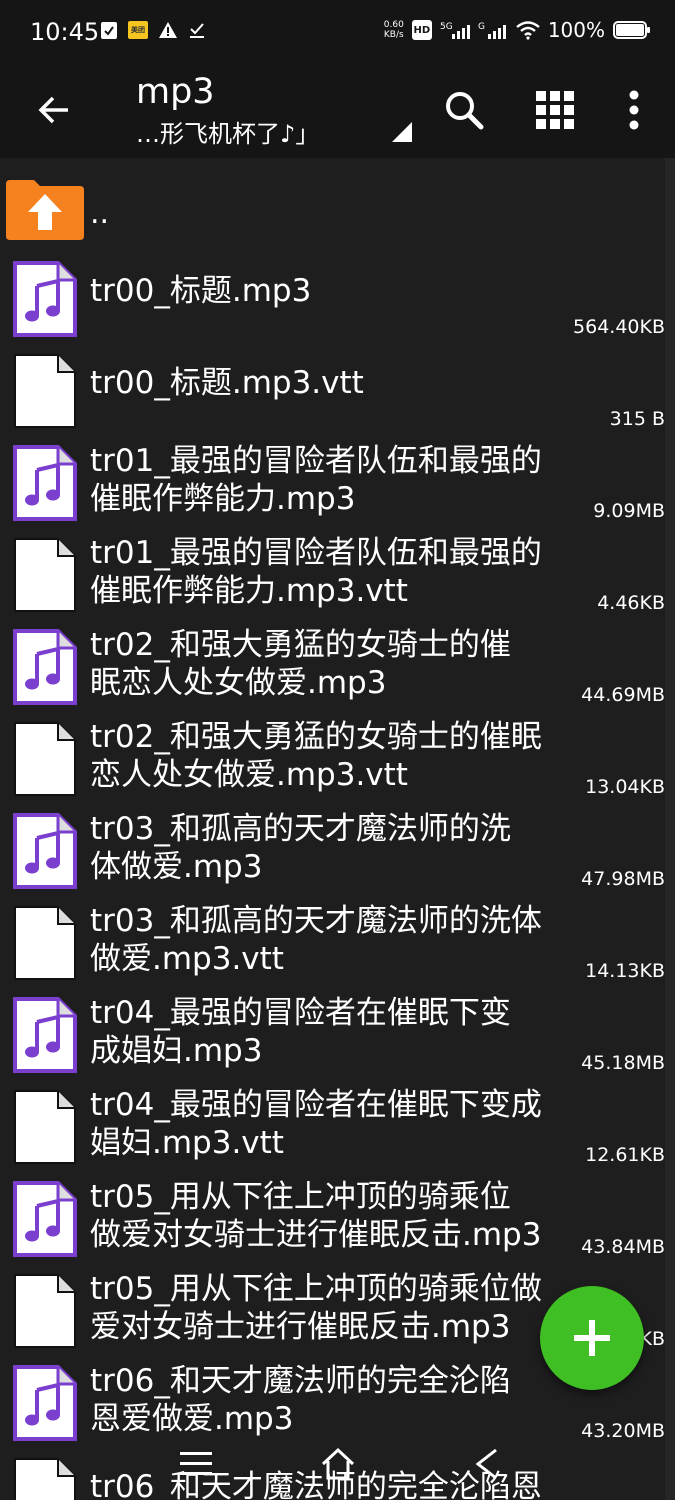 The height and width of the screenshot is (1500, 675). Describe the element at coordinates (623, 1247) in the screenshot. I see `file-size: 43.84MB` at that location.